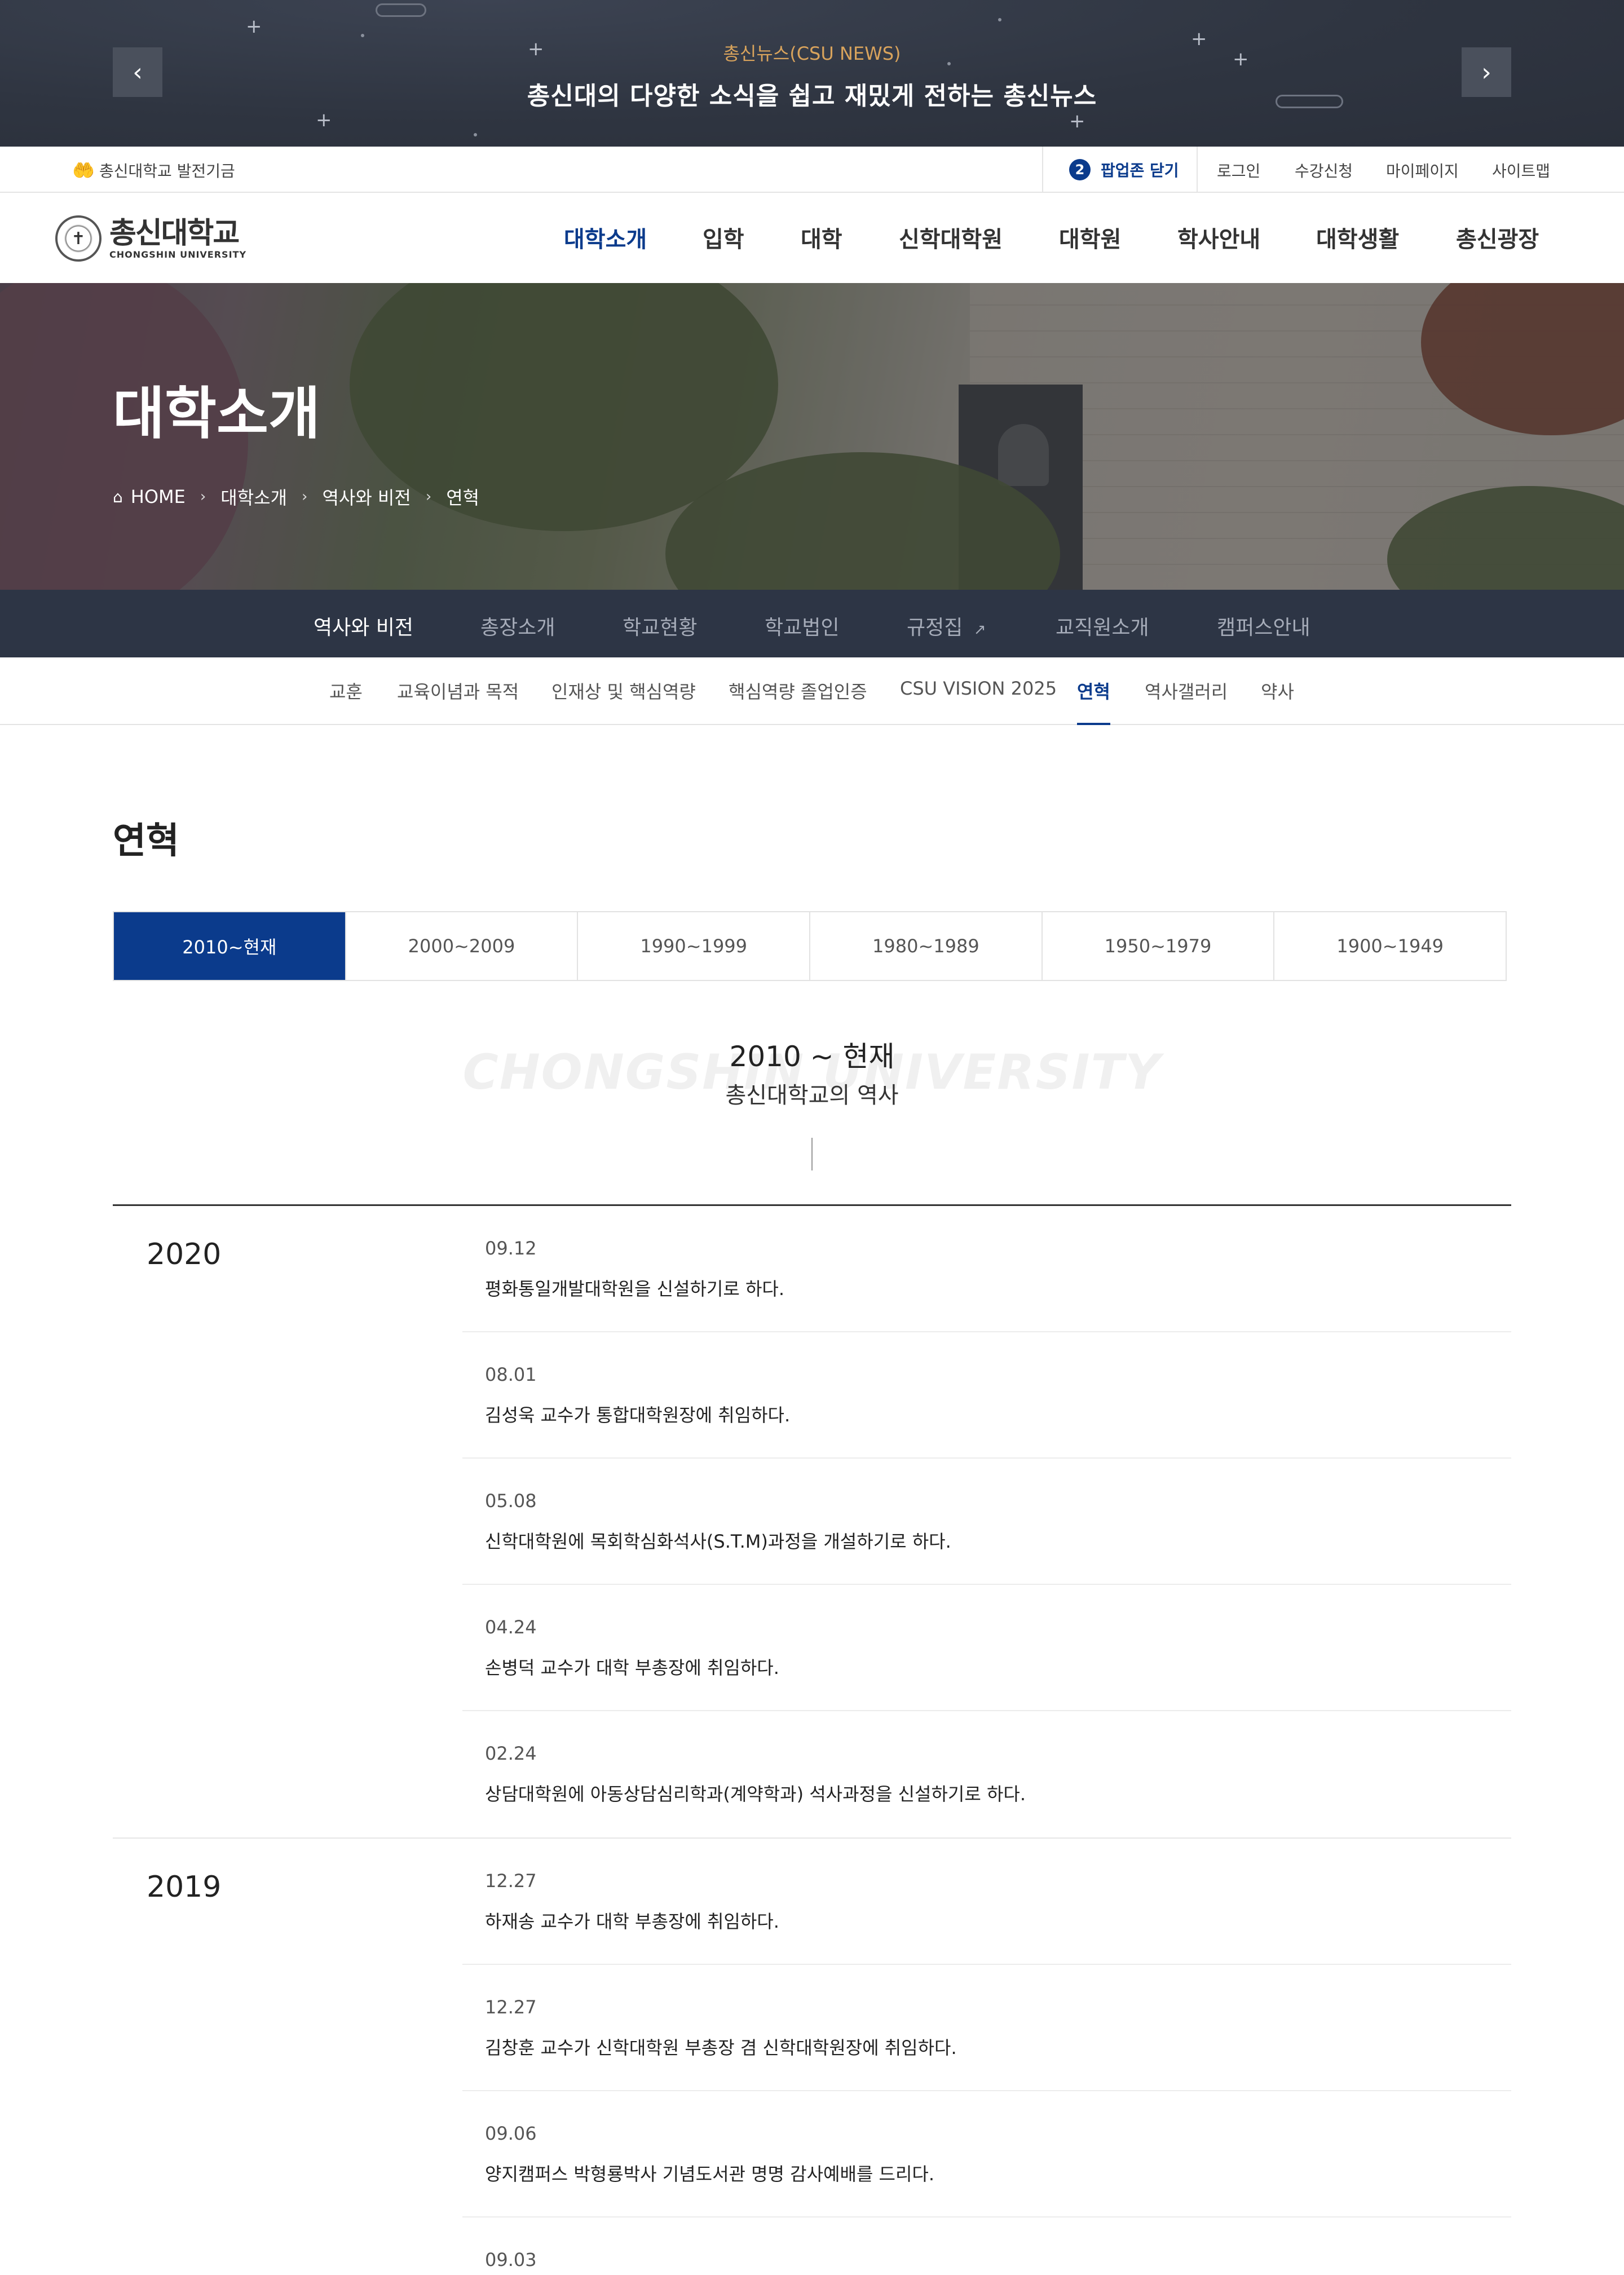 Image resolution: width=1624 pixels, height=2275 pixels. What do you see at coordinates (812, 1095) in the screenshot?
I see `era-subtitle: 총신대학교의 역사` at bounding box center [812, 1095].